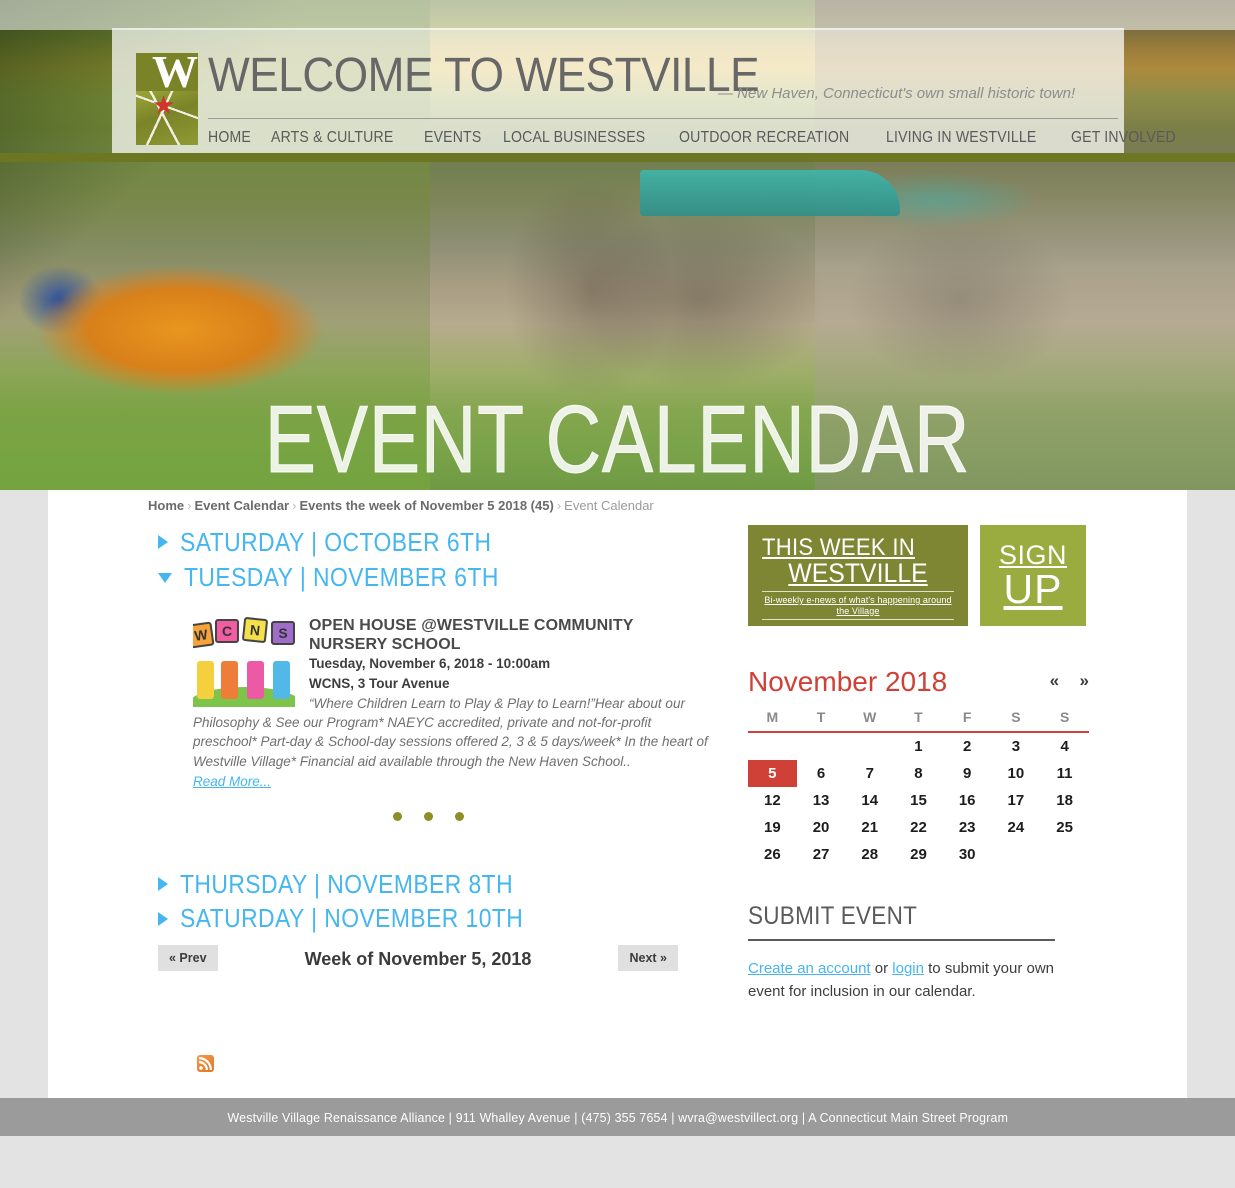 Image resolution: width=1235 pixels, height=1188 pixels. I want to click on day-header-expanded: TUESDAY | NOVEMBER 6TH, so click(438, 576).